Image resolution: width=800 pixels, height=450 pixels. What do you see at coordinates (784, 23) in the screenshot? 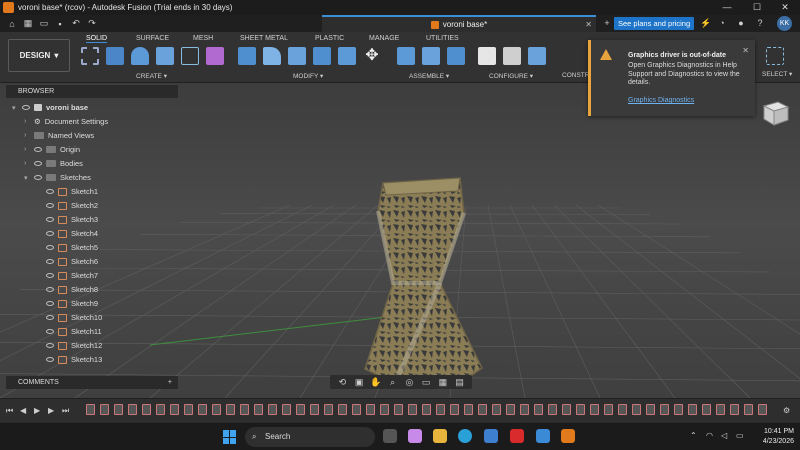
I see `user-avatar: KK` at bounding box center [784, 23].